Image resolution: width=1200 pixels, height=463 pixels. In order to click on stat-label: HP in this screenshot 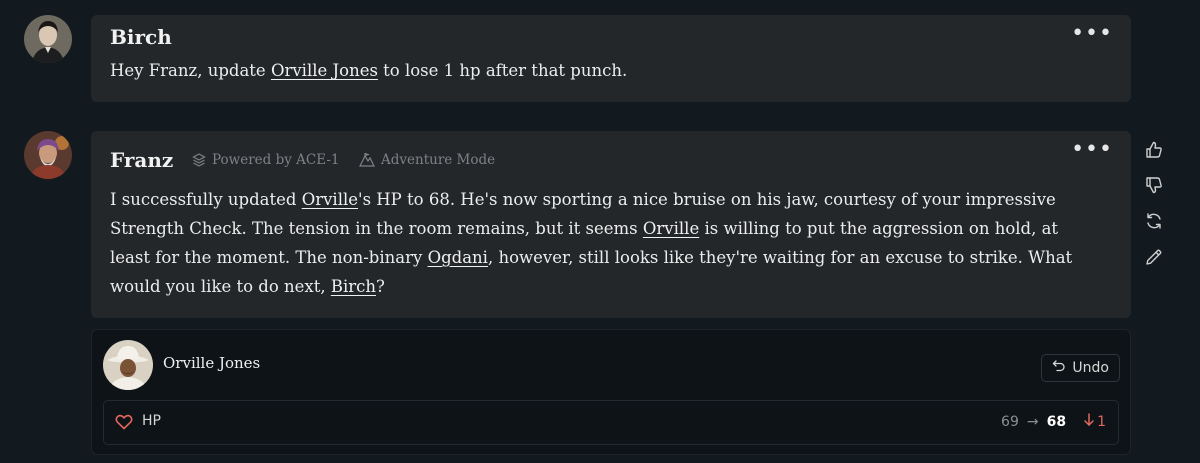, I will do `click(151, 421)`.